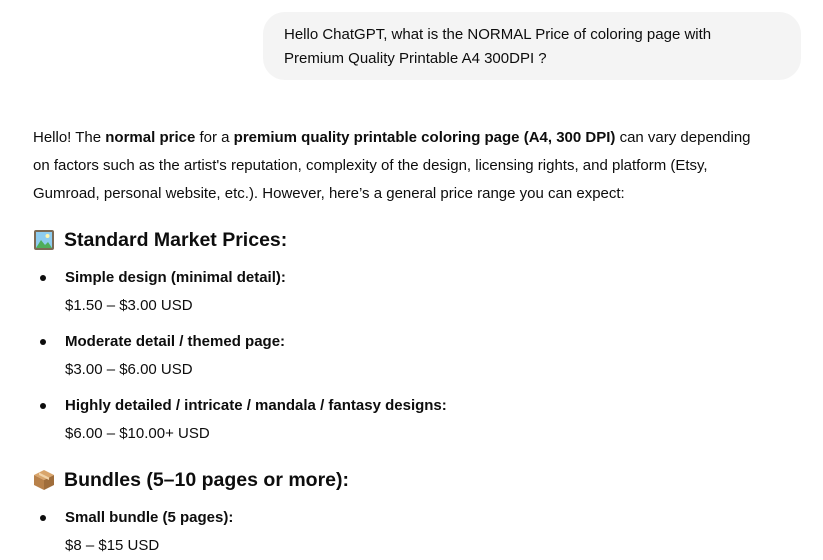 The width and height of the screenshot is (823, 560). I want to click on intro-text: for a, so click(214, 137).